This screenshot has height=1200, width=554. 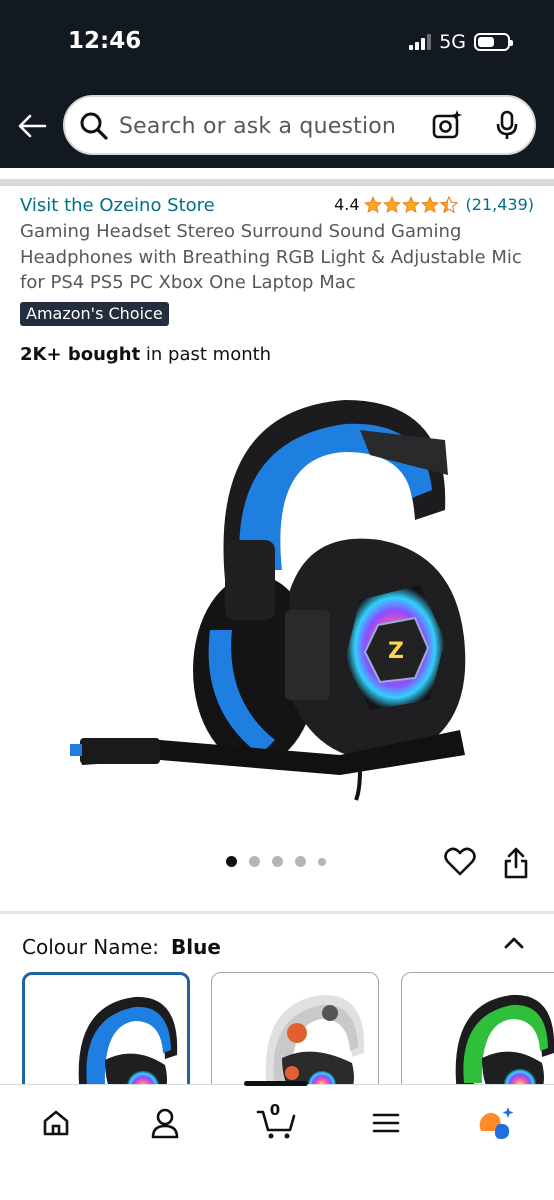 I want to click on rating-summary: 4.4 (21,439), so click(x=434, y=204).